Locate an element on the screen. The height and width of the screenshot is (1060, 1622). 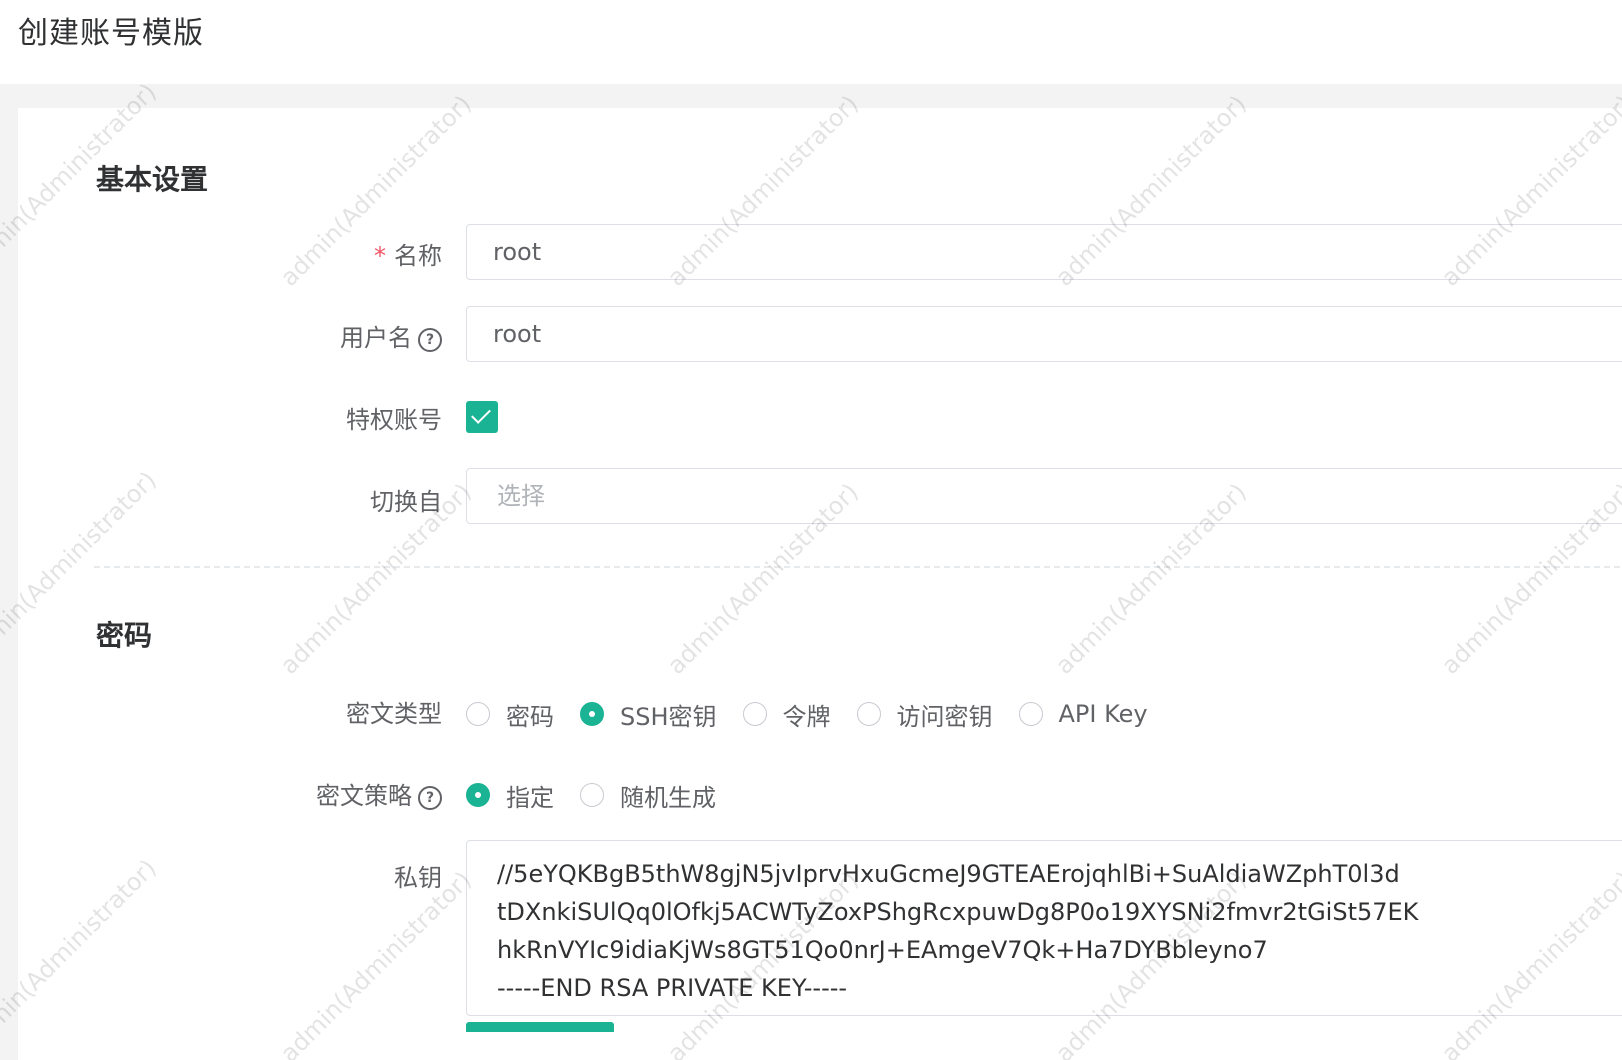
radio-label: 随机生成 is located at coordinates (668, 797).